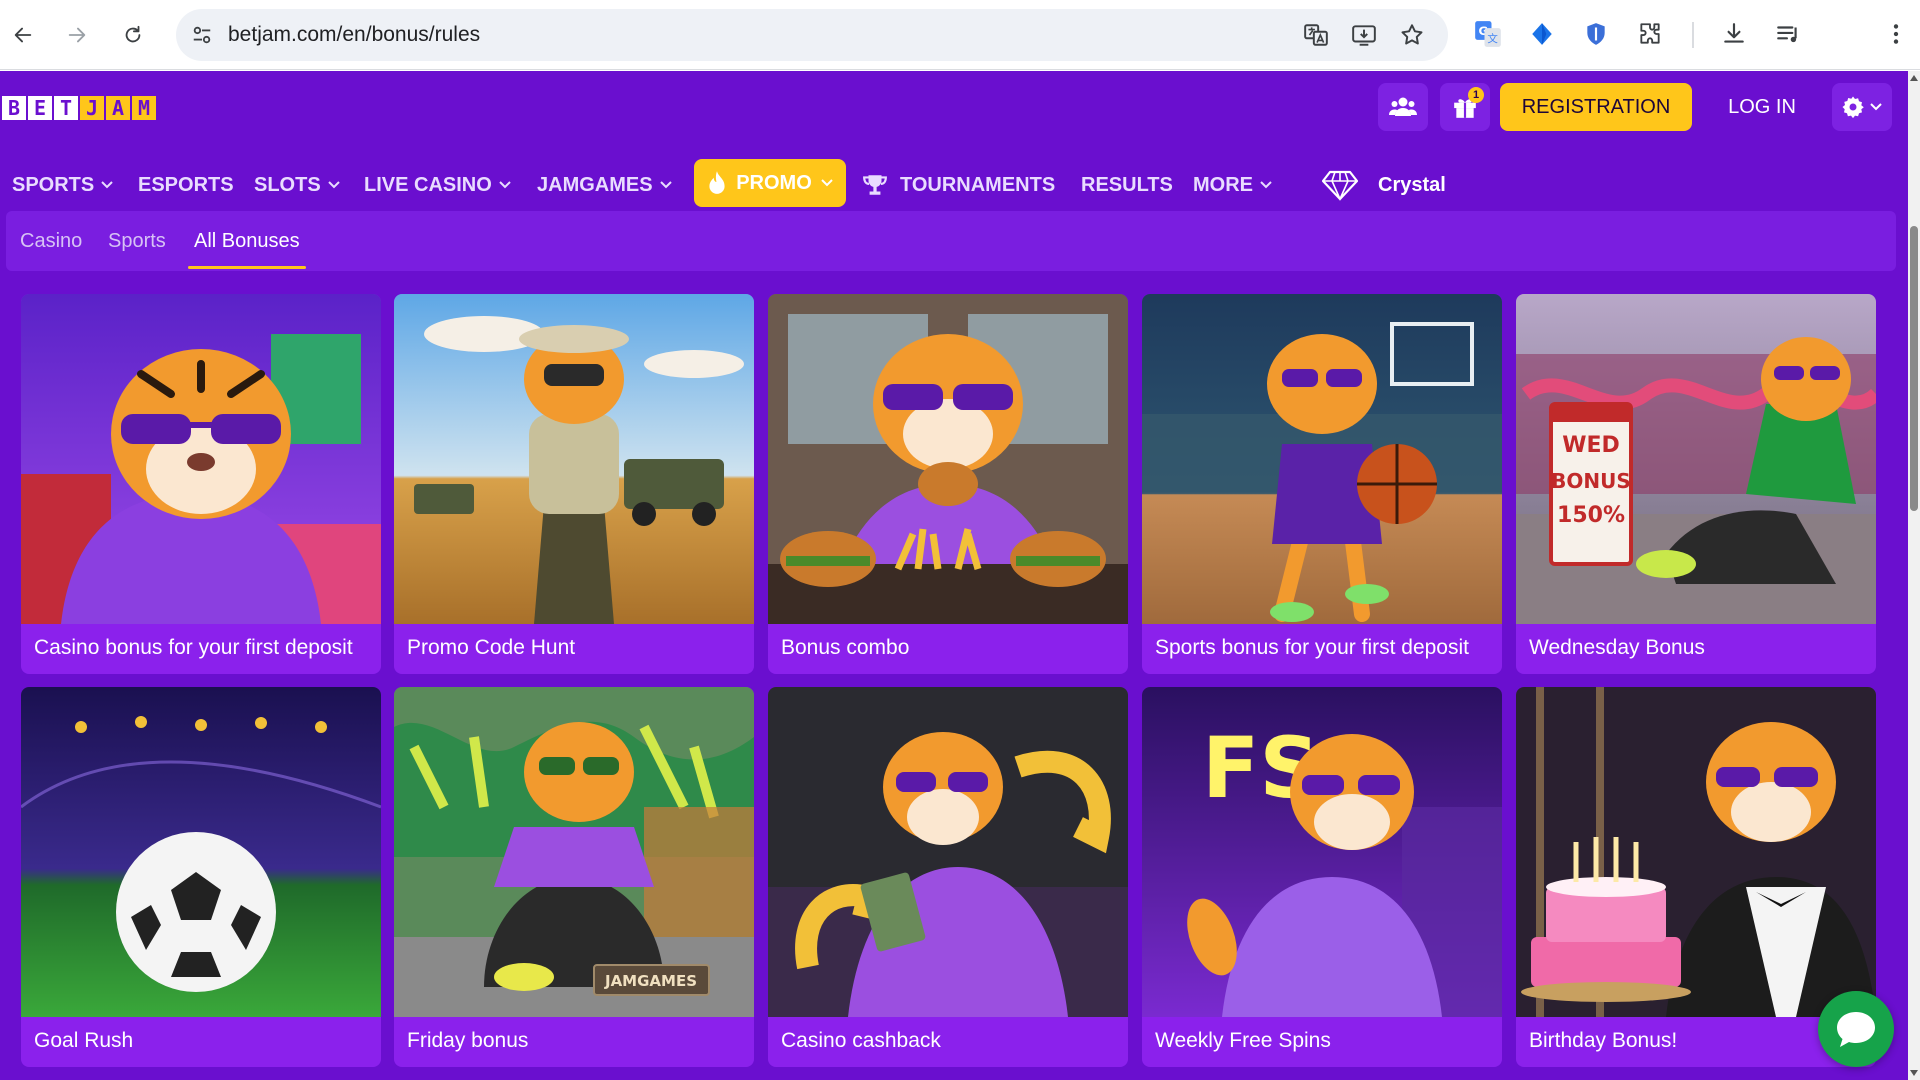  I want to click on nav-more: MORE, so click(1233, 185).